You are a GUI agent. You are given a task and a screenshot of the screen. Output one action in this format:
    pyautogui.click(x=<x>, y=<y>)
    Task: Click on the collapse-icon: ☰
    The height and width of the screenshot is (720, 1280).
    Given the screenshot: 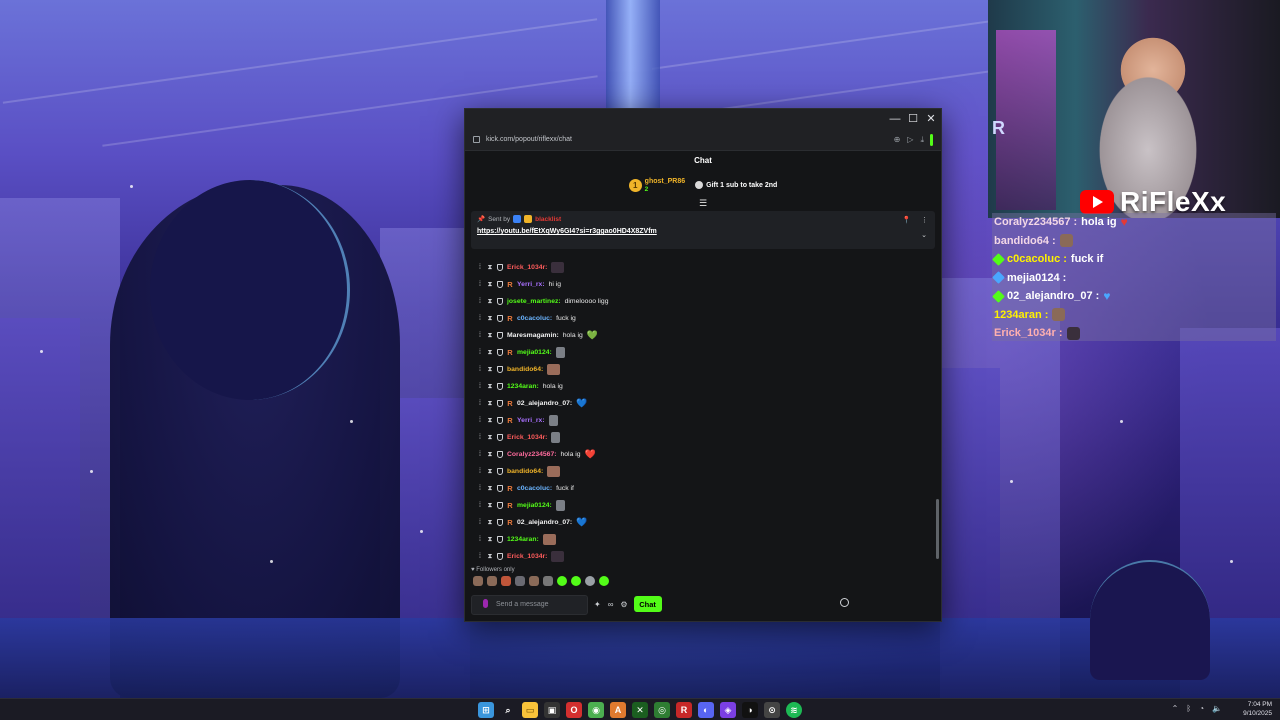 What is the action you would take?
    pyautogui.click(x=703, y=203)
    